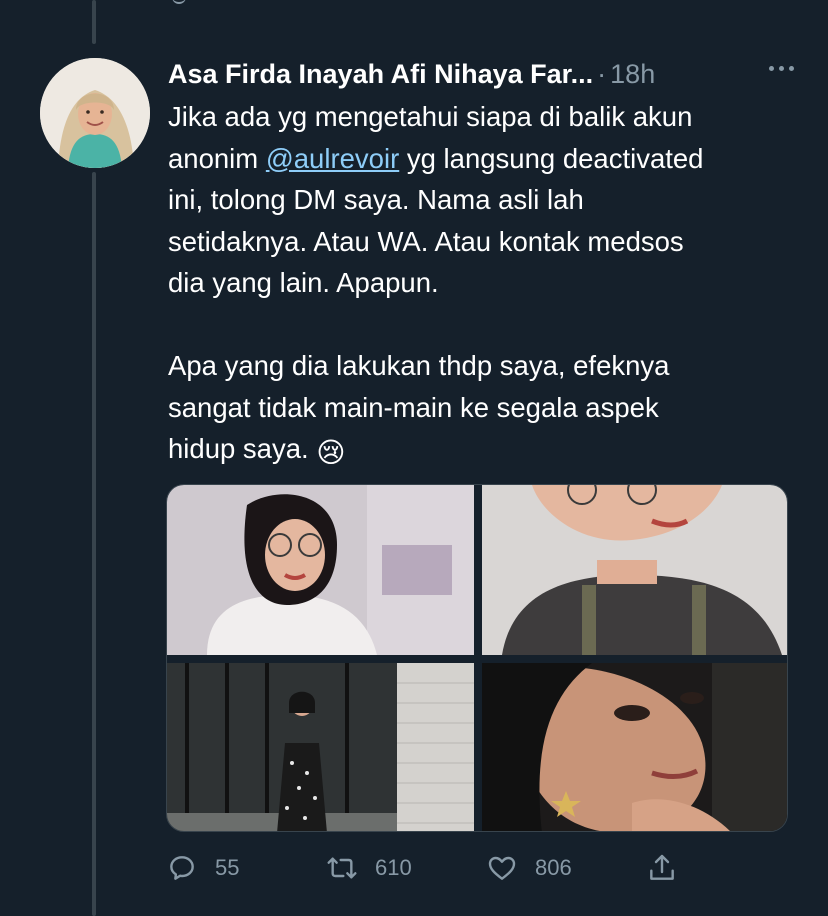  I want to click on retweet-icon, so click(342, 868).